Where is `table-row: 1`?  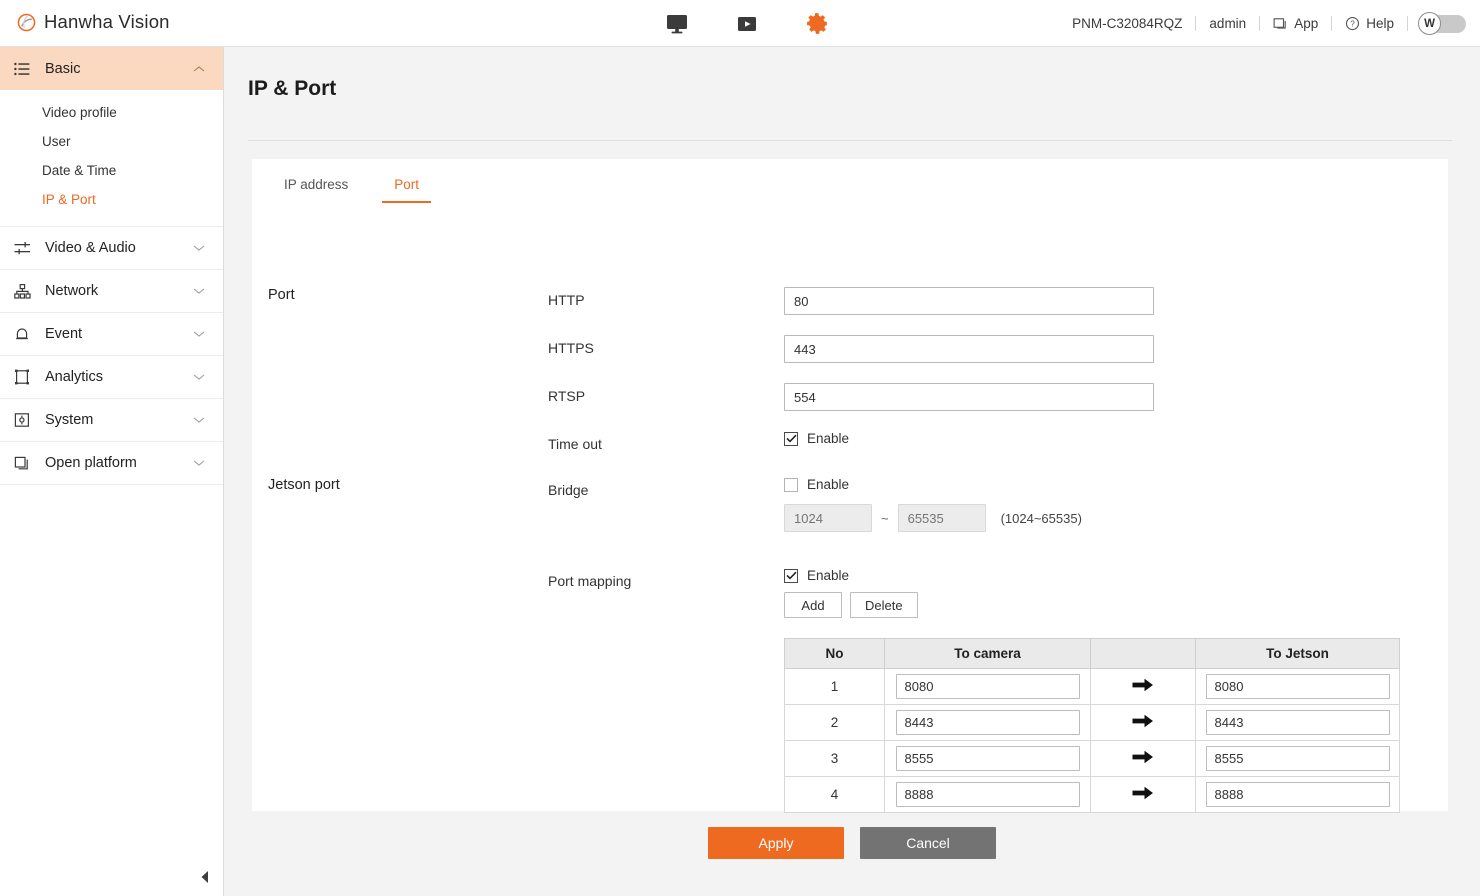 table-row: 1 is located at coordinates (1092, 686).